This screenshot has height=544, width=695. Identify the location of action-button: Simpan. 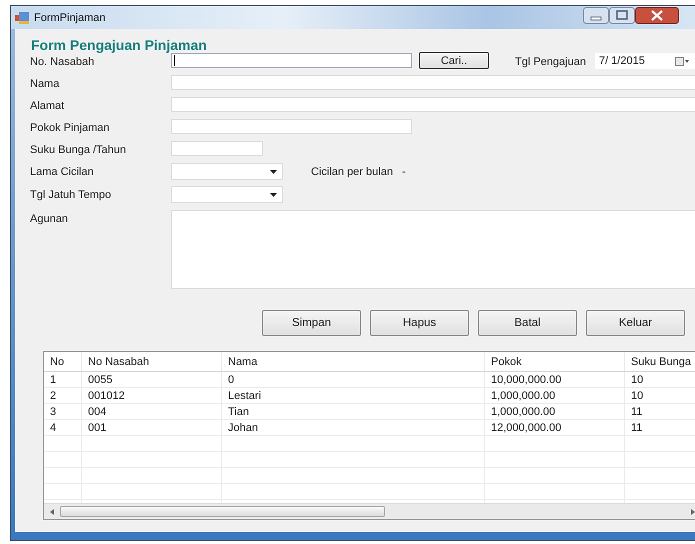
(311, 323).